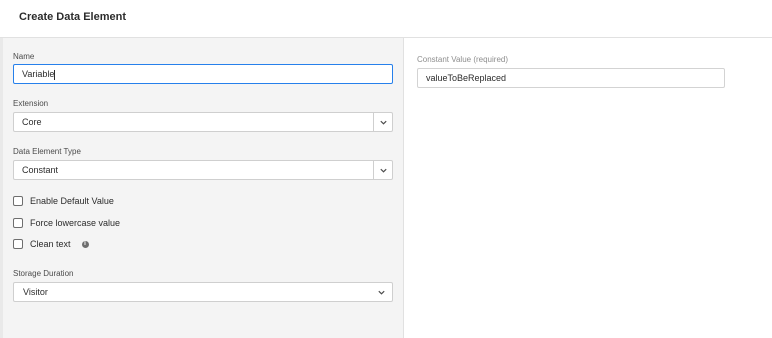 The image size is (772, 338). What do you see at coordinates (35, 292) in the screenshot?
I see `storage-duration-value: Visitor` at bounding box center [35, 292].